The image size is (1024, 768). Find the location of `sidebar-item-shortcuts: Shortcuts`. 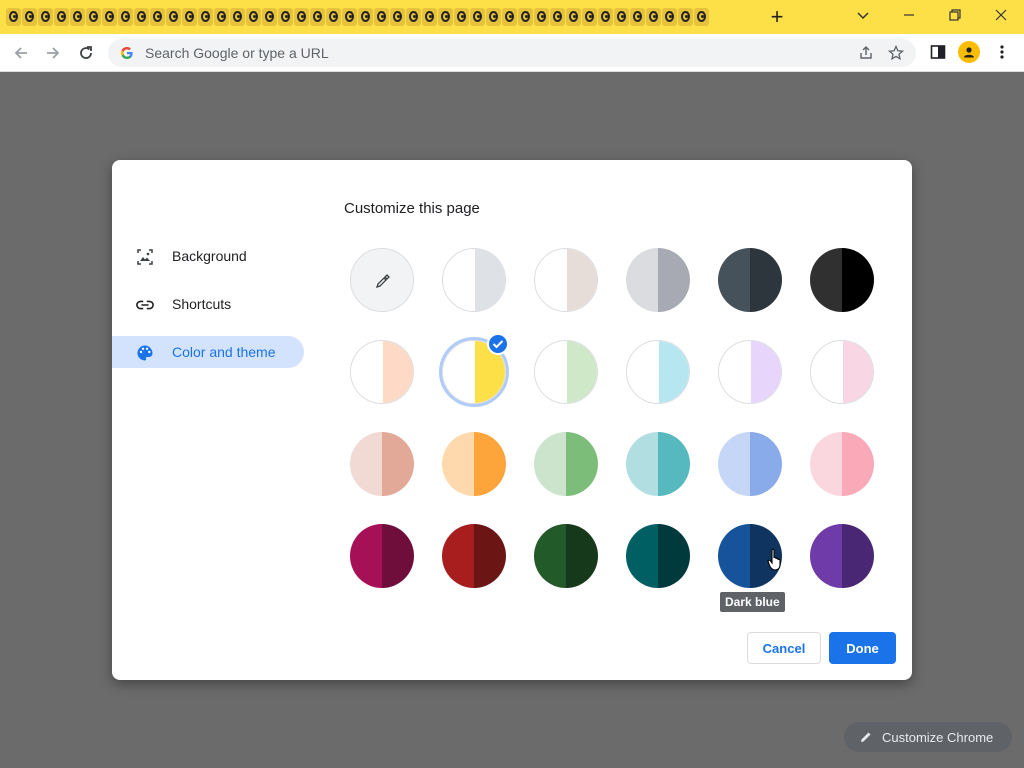

sidebar-item-shortcuts: Shortcuts is located at coordinates (212, 304).